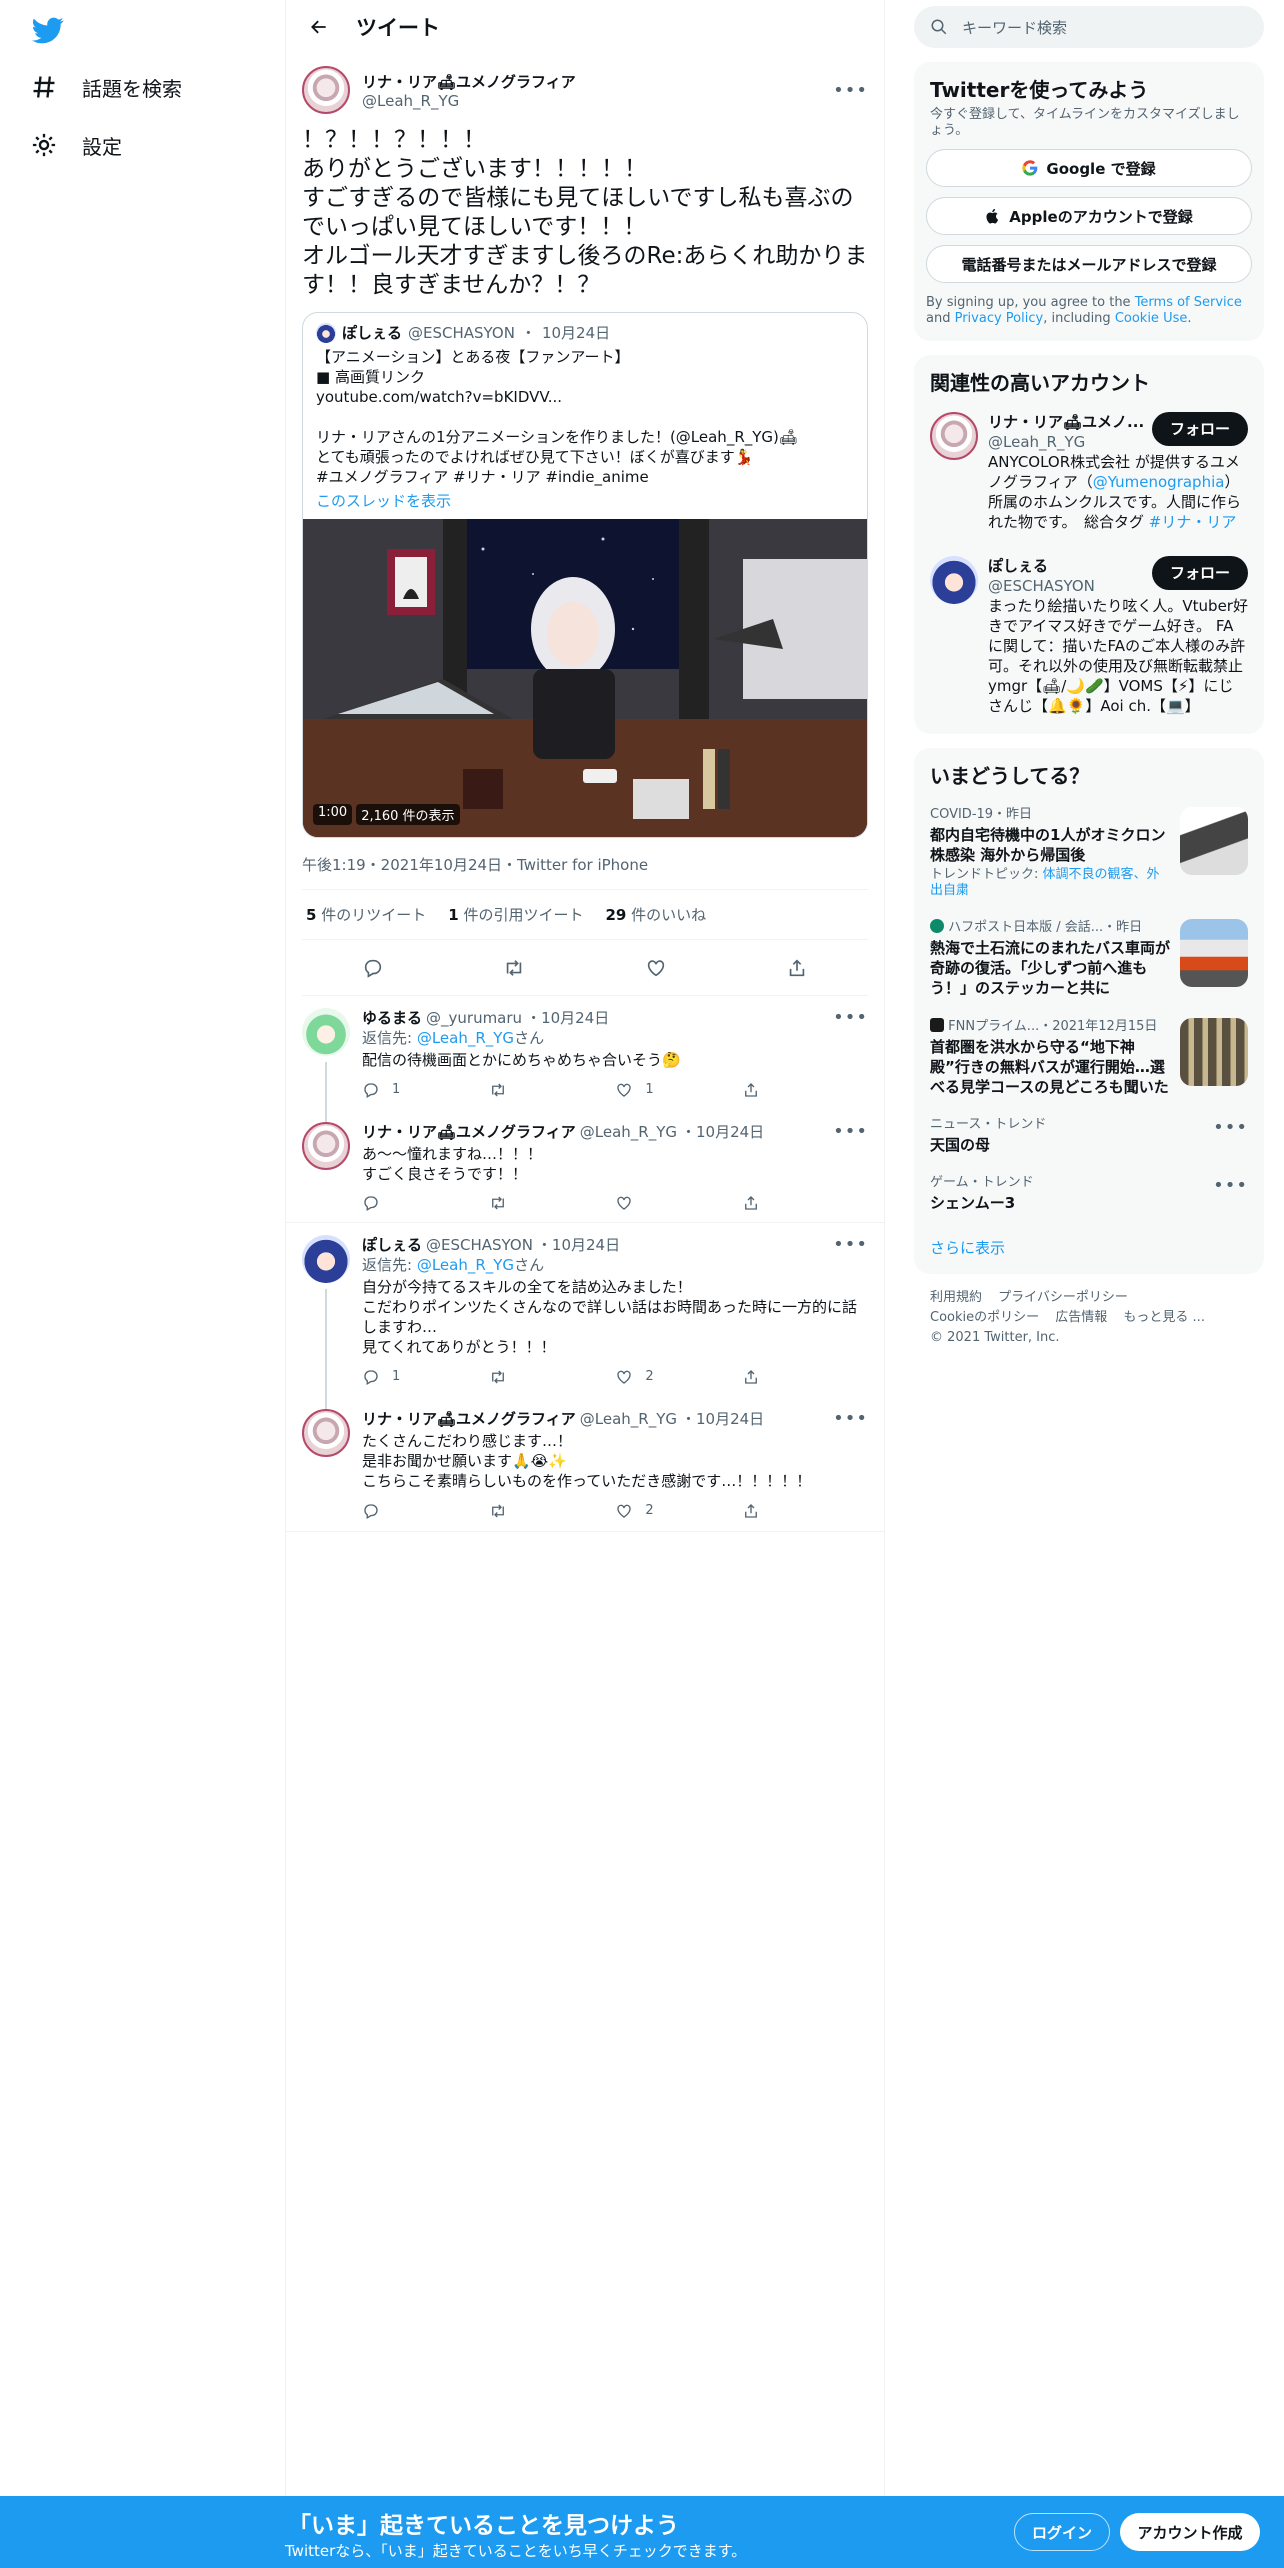 This screenshot has height=2568, width=1284. What do you see at coordinates (392, 1245) in the screenshot?
I see `reply-author-name: ぽしぇる` at bounding box center [392, 1245].